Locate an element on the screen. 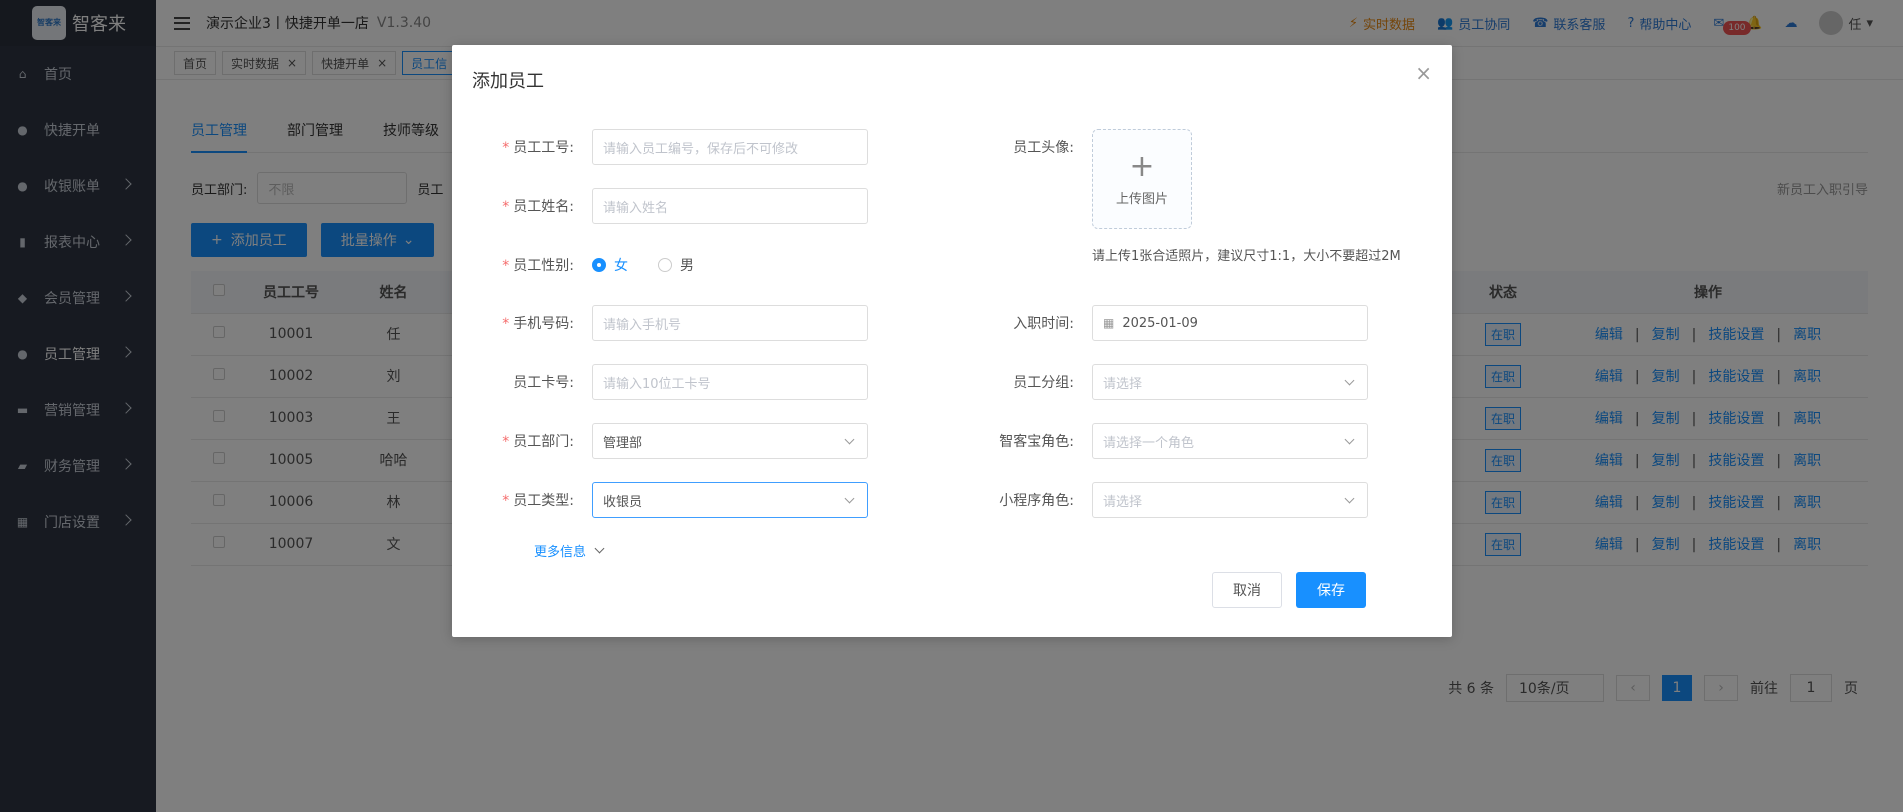  phone-input: 请输入手机号 is located at coordinates (730, 323).